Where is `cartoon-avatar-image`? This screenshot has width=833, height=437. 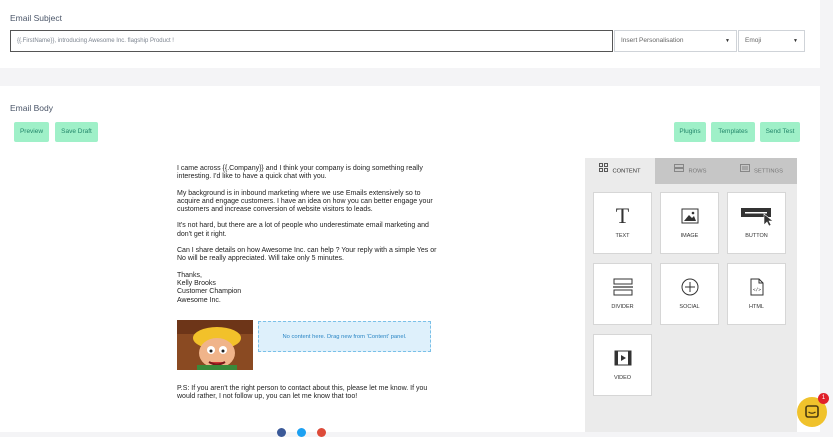
cartoon-avatar-image is located at coordinates (215, 345).